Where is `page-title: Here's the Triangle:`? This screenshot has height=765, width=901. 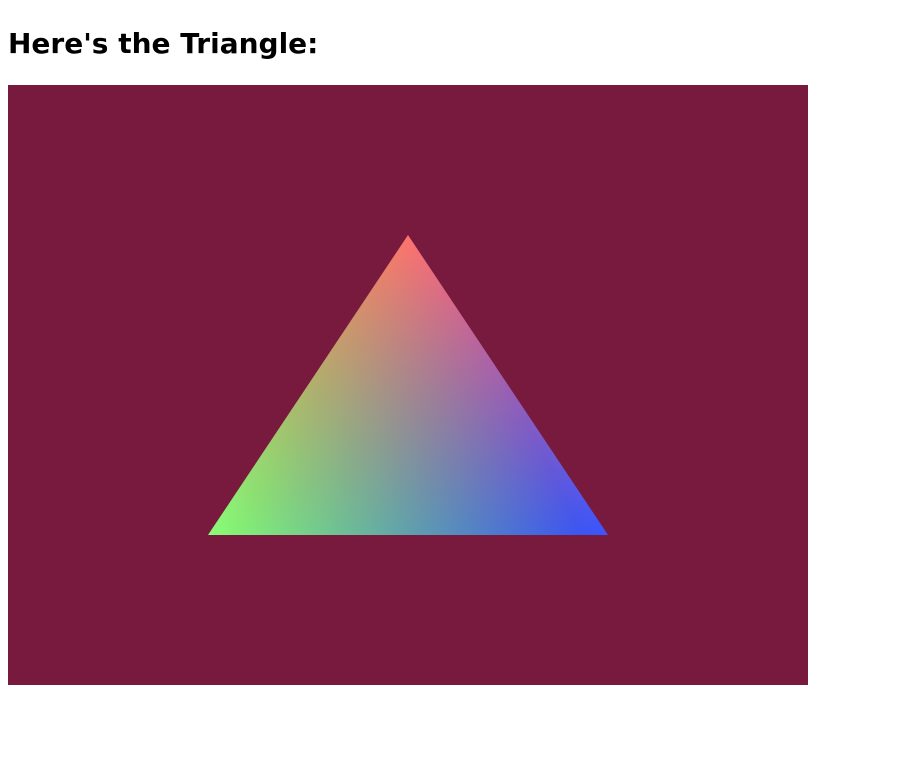
page-title: Here's the Triangle: is located at coordinates (163, 43).